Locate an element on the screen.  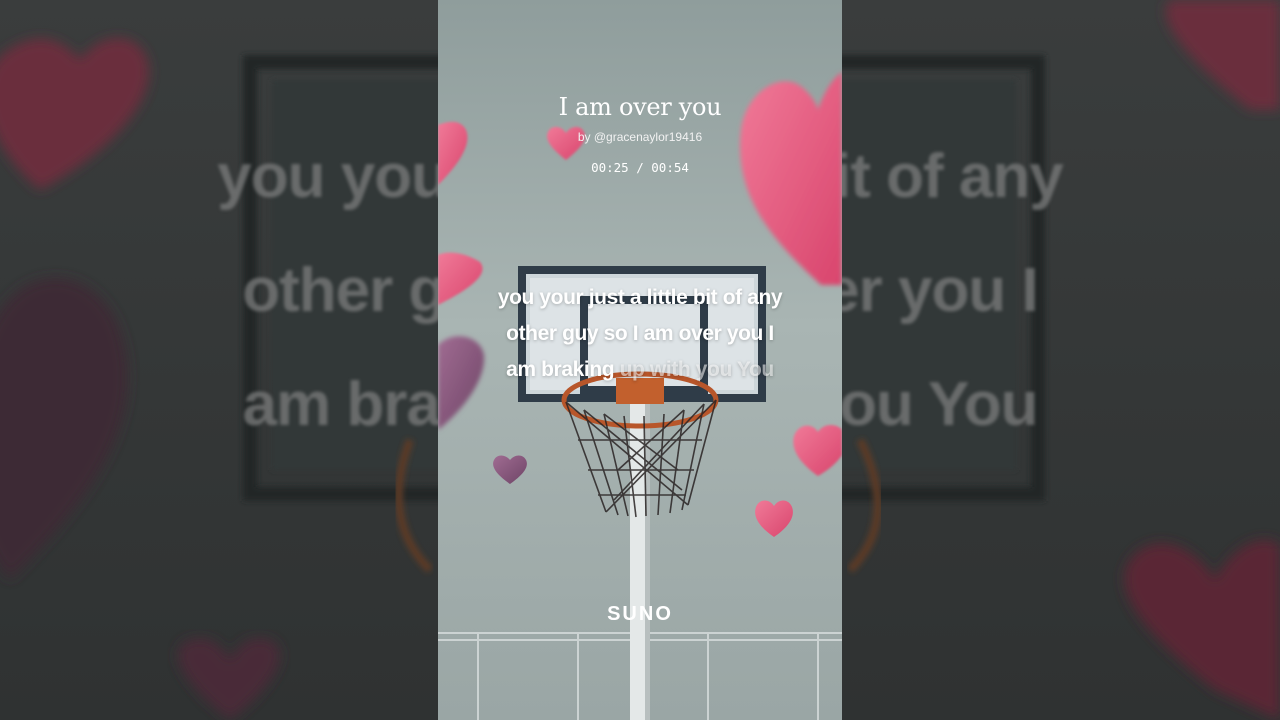
suno-logo: SUNO is located at coordinates (640, 614).